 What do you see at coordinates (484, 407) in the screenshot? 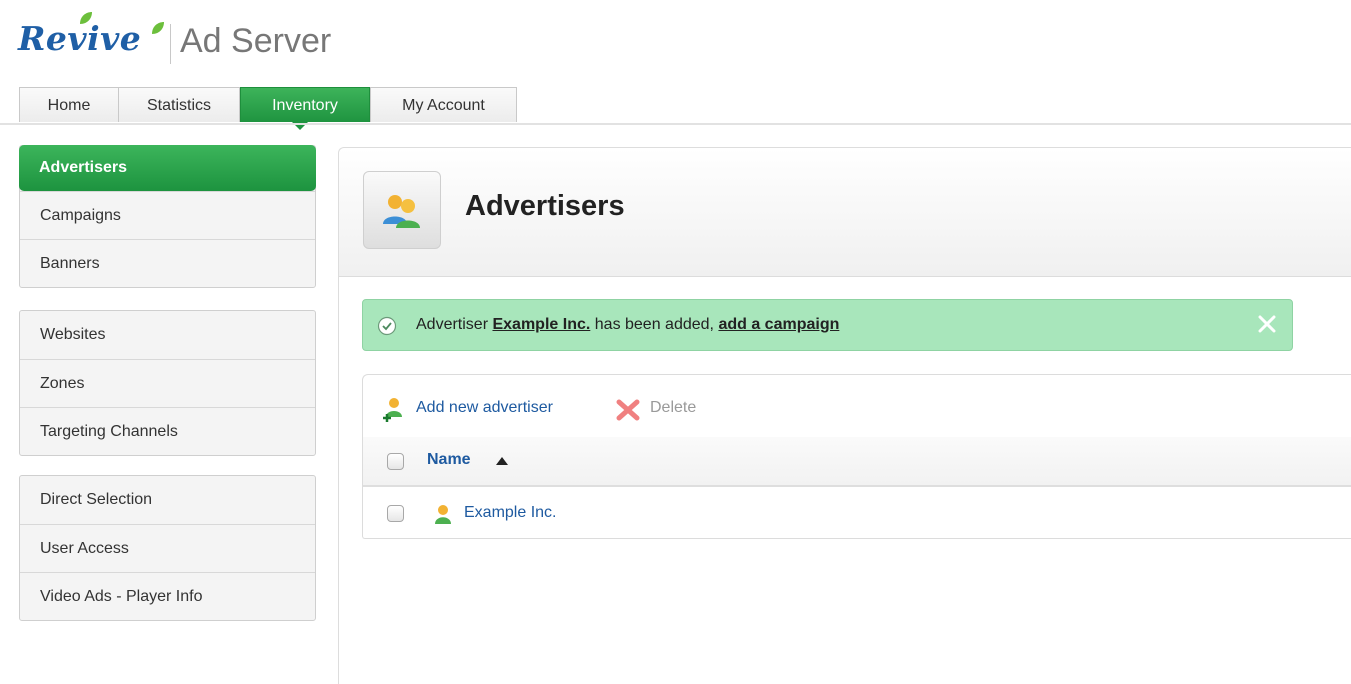
I see `add-new-advertiser-label: Add new advertiser` at bounding box center [484, 407].